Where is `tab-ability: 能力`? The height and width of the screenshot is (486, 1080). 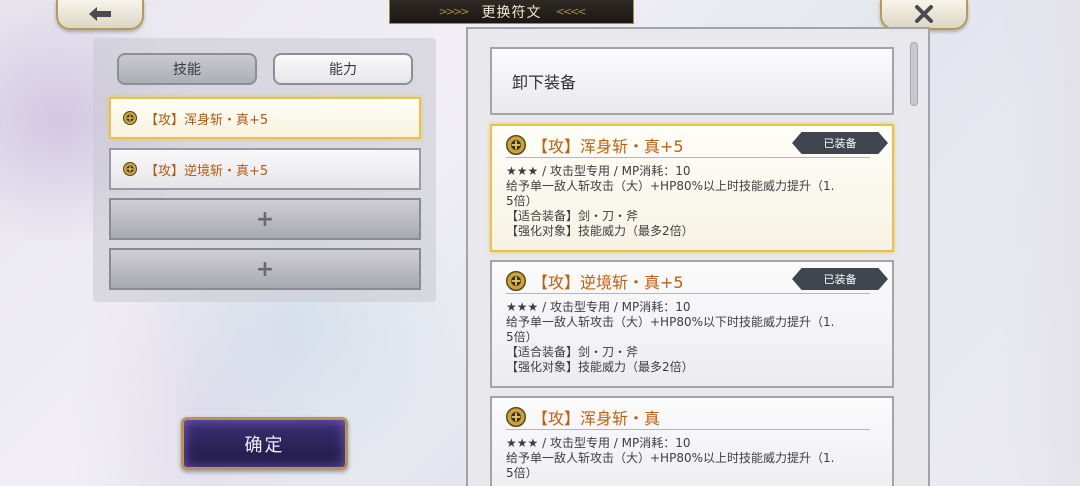 tab-ability: 能力 is located at coordinates (343, 69).